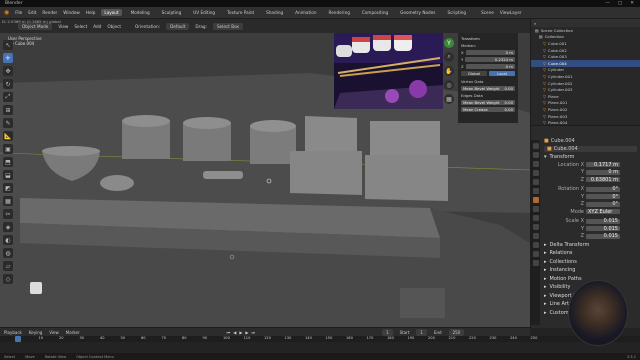  Describe the element at coordinates (8, 58) in the screenshot. I see `cursor-tool-icon: ✛` at that location.